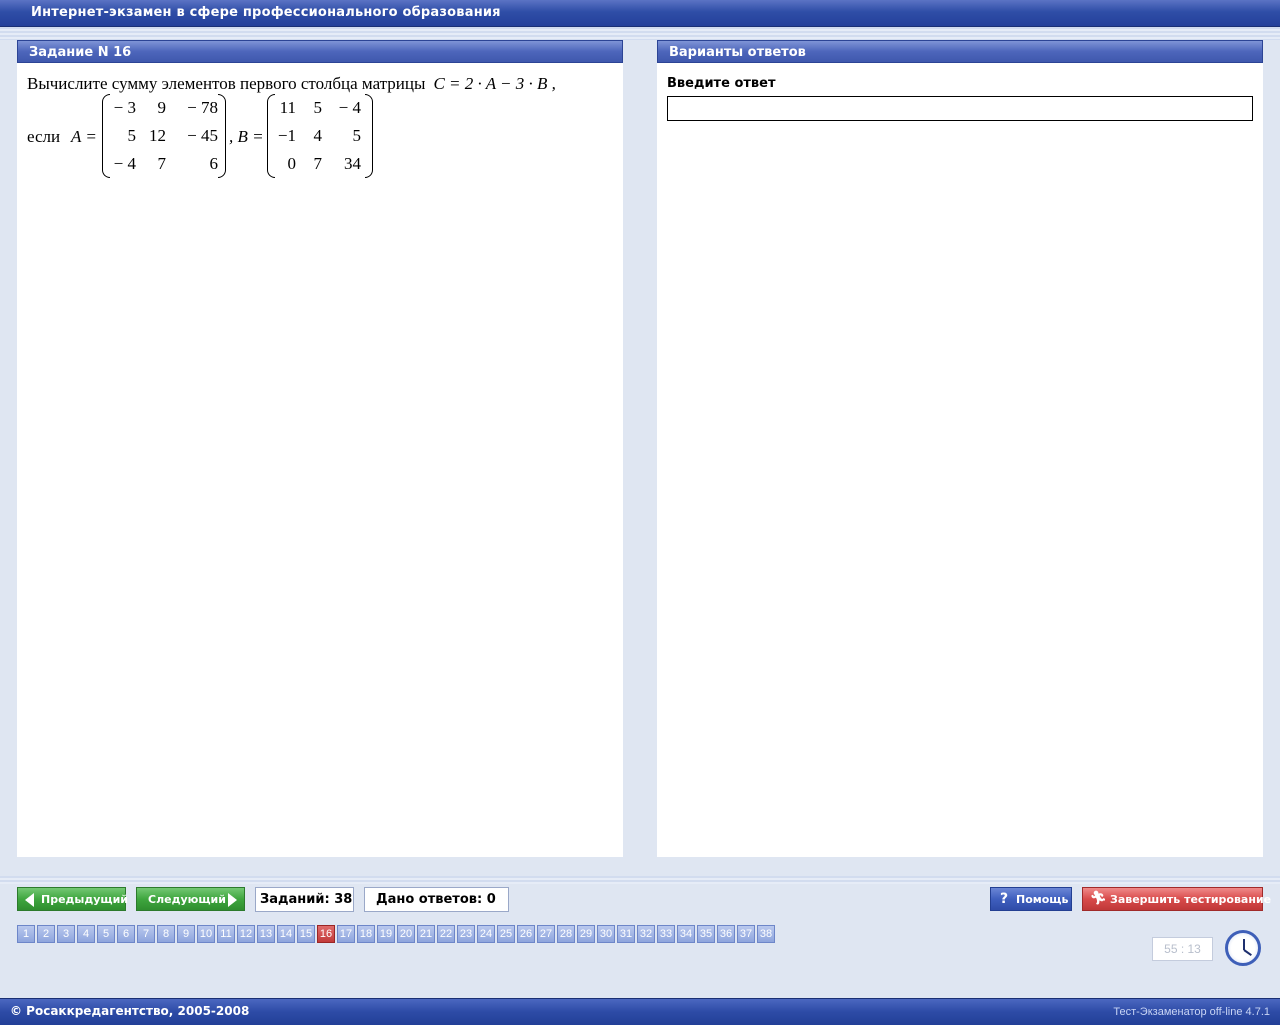 This screenshot has width=1280, height=1025. I want to click on tasks-counter: Заданий: 38, so click(304, 899).